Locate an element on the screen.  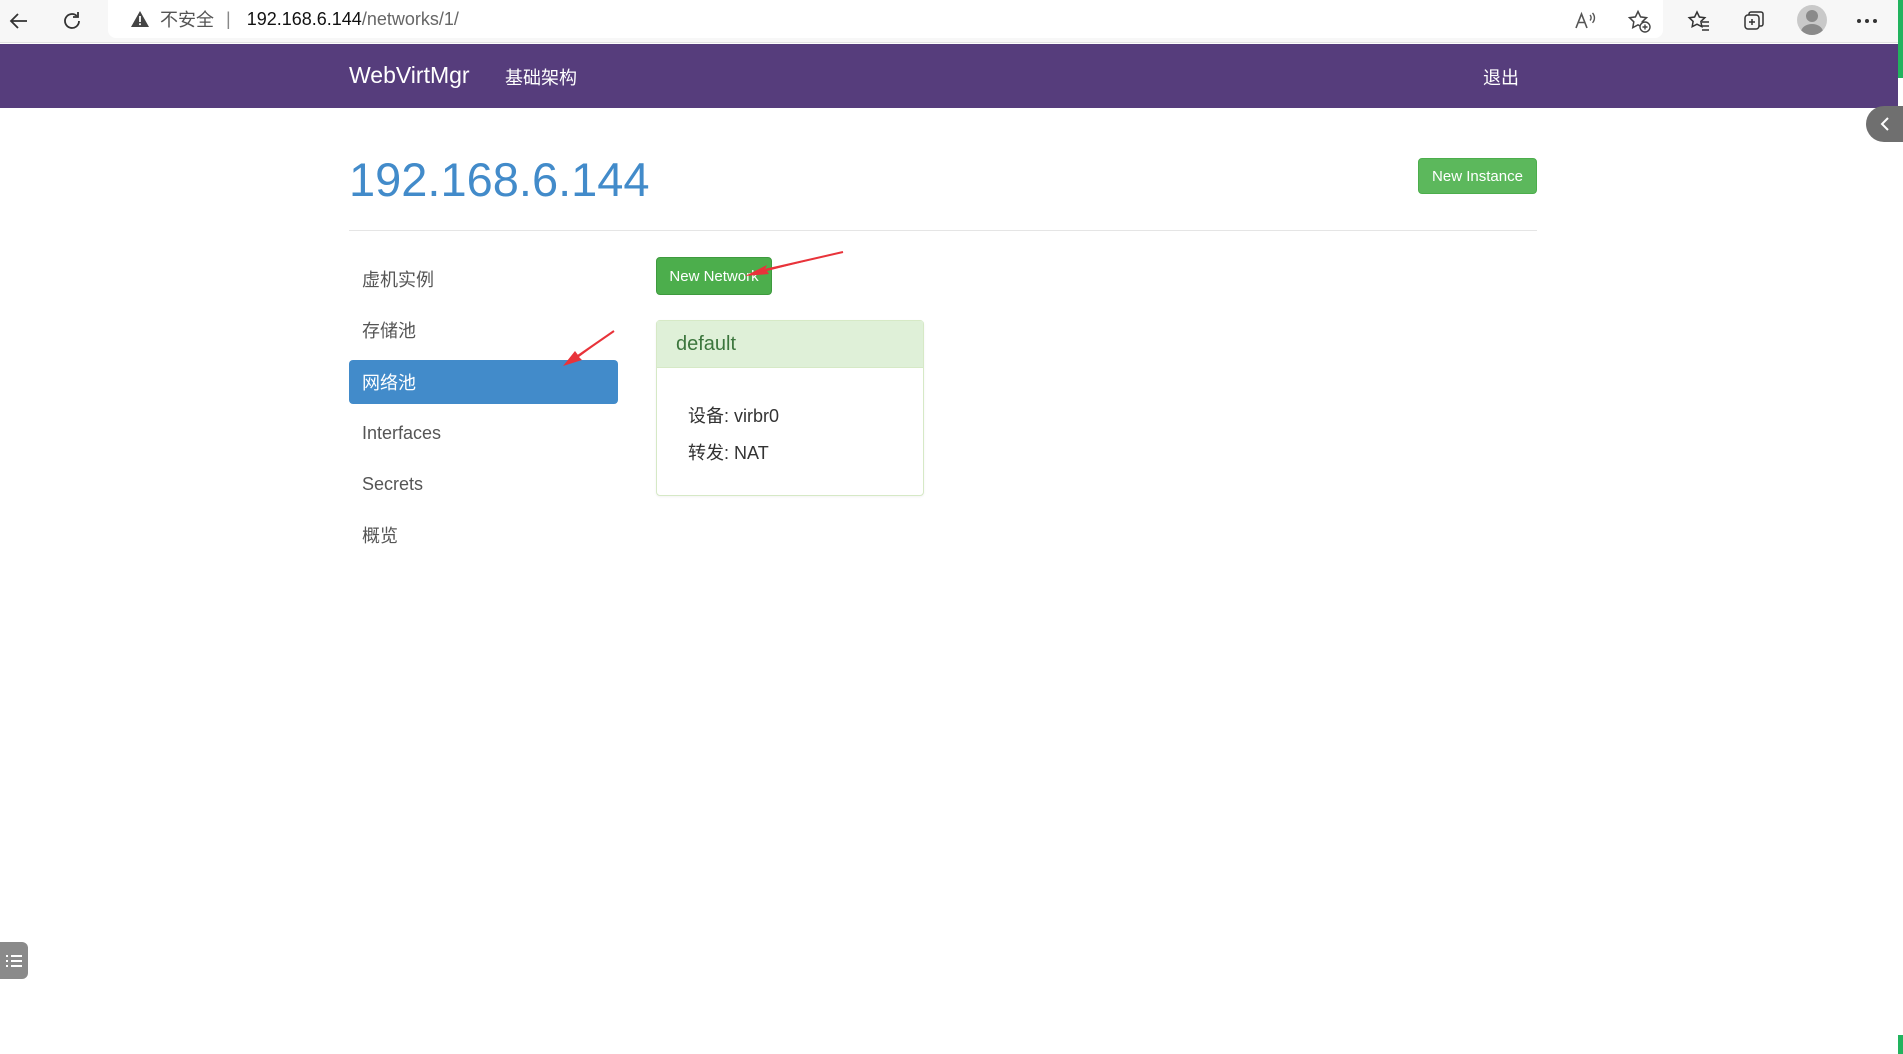
chevron-left-icon is located at coordinates (1884, 124).